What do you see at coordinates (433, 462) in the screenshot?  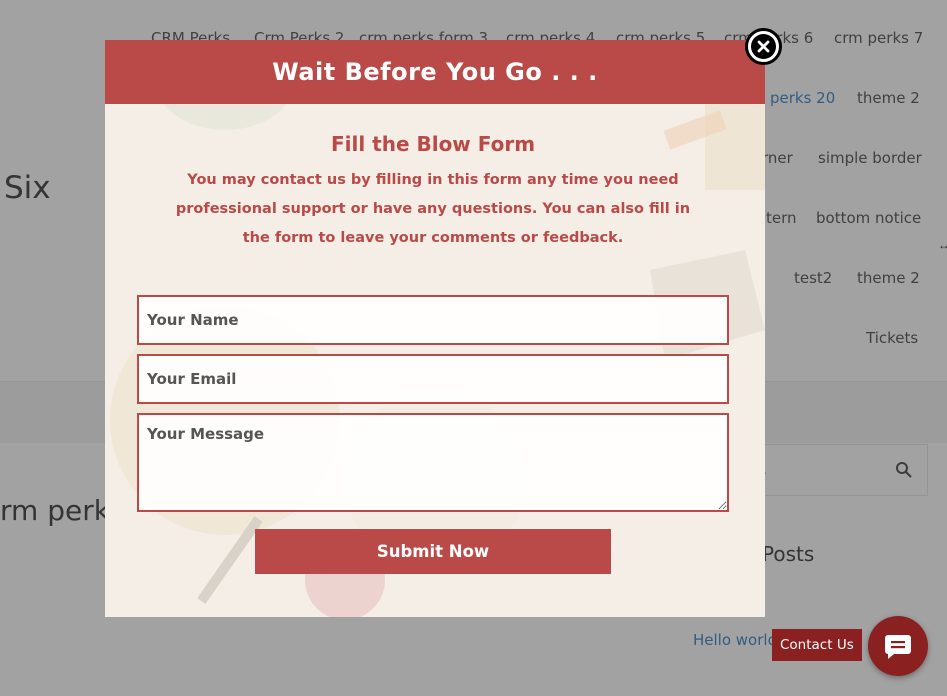 I see `message-field` at bounding box center [433, 462].